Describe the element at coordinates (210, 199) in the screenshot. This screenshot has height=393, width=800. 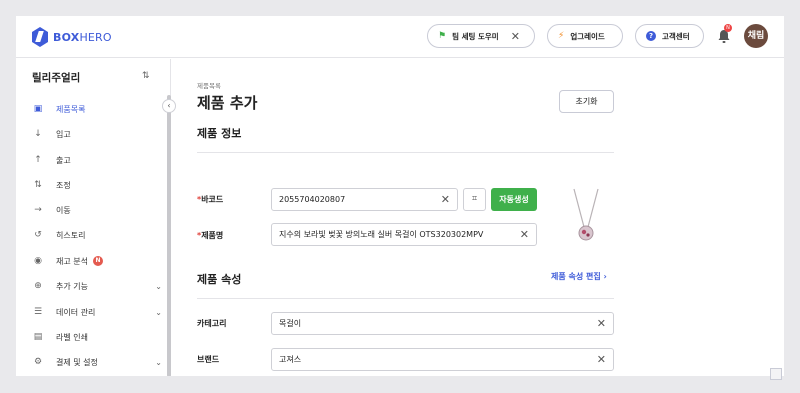
I see `barcode-label: *바코드` at that location.